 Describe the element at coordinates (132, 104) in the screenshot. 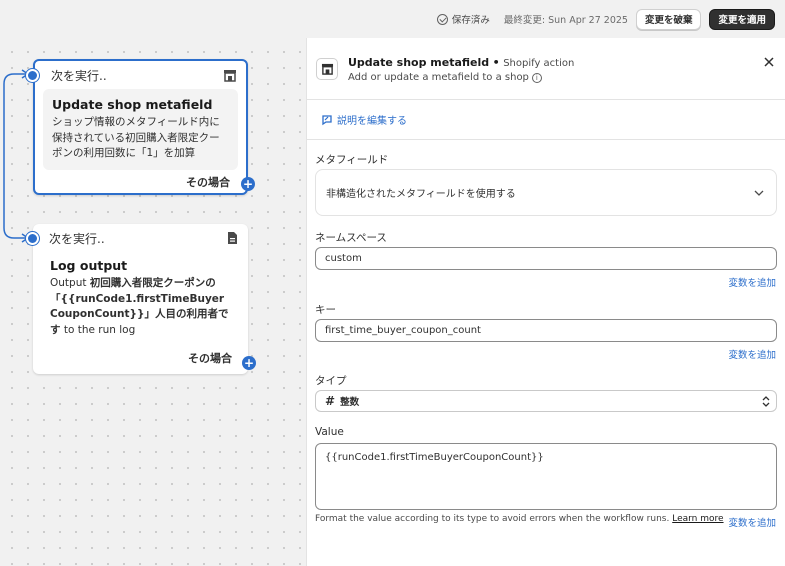

I see `card-title: Update shop metafield` at that location.